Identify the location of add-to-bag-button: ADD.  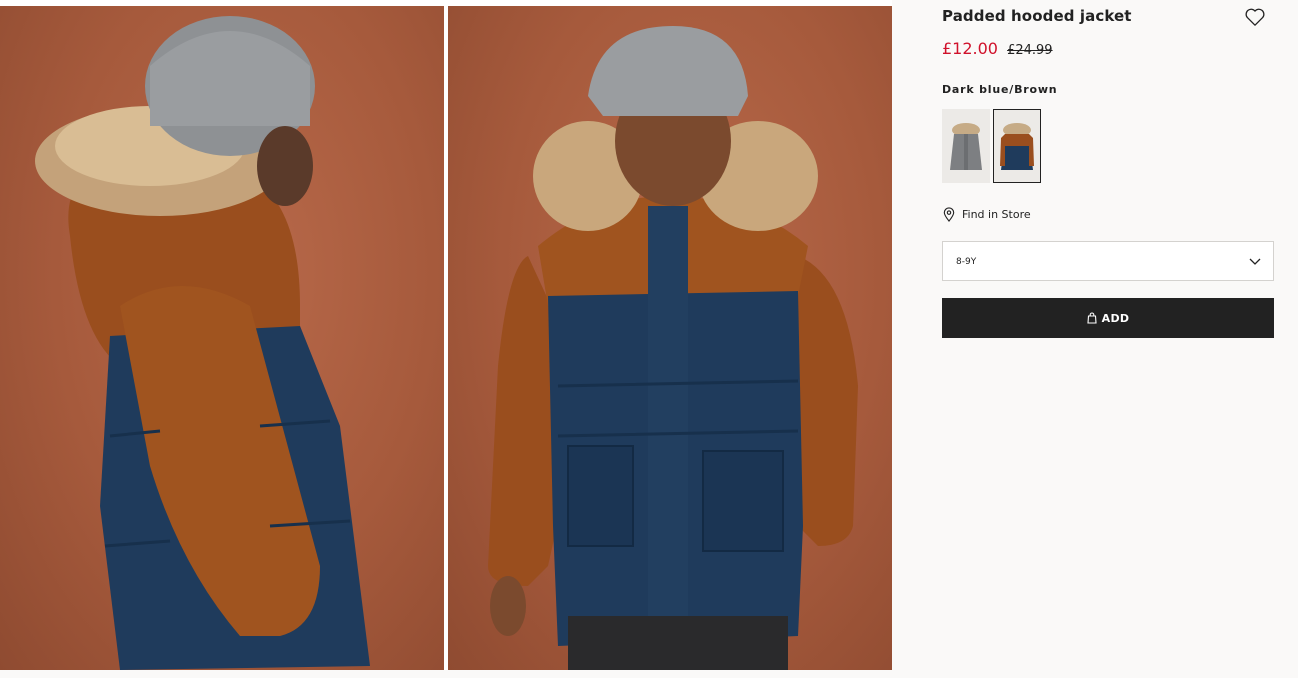
(1108, 318).